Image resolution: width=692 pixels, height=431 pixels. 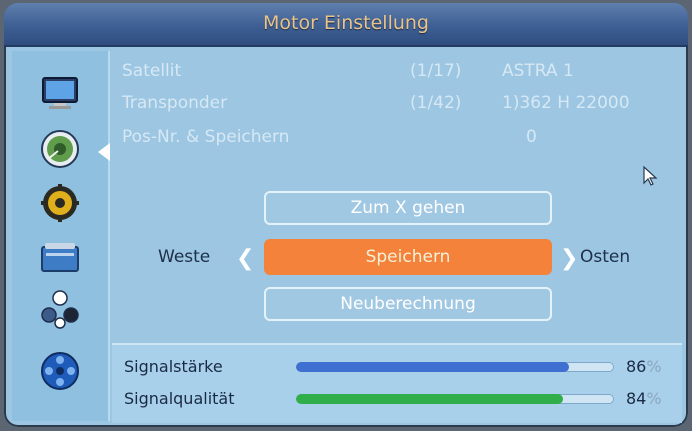 I want to click on position-value: 0, so click(x=531, y=137).